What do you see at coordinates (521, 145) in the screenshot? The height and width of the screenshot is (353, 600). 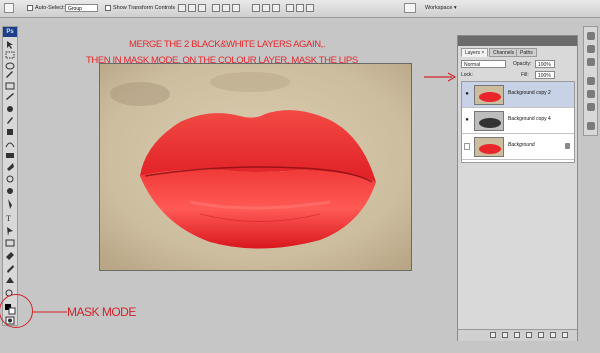 I see `layer-name: Background` at bounding box center [521, 145].